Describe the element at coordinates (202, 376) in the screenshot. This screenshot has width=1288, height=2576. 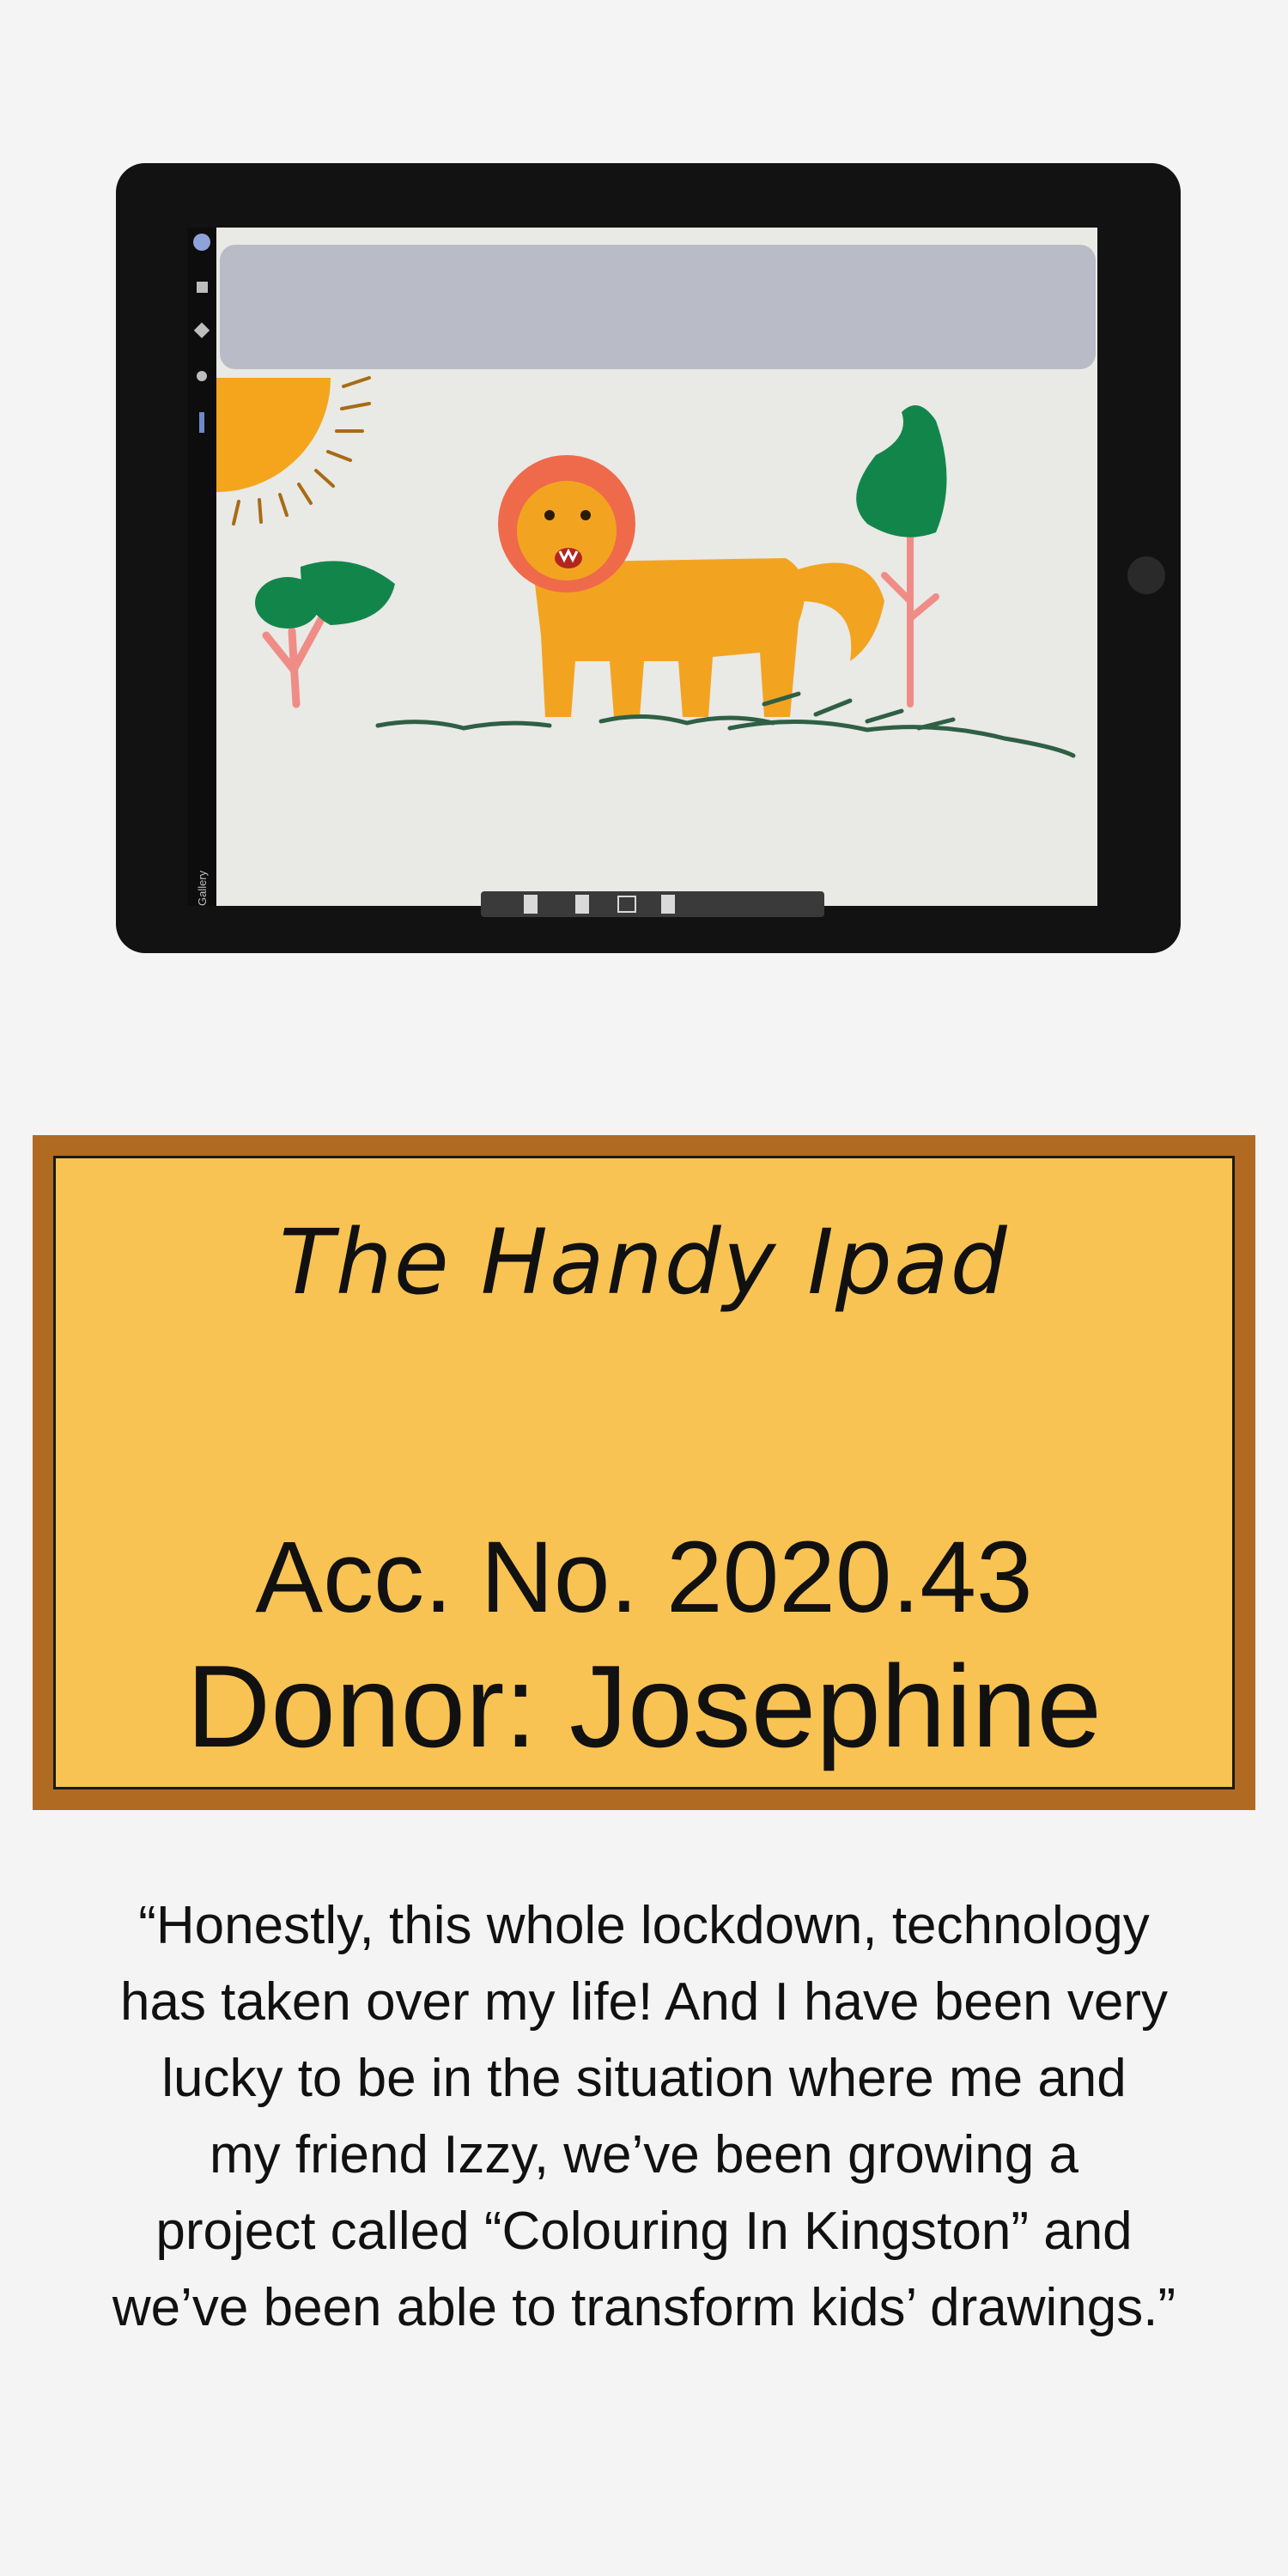
I see `smudge-icon` at that location.